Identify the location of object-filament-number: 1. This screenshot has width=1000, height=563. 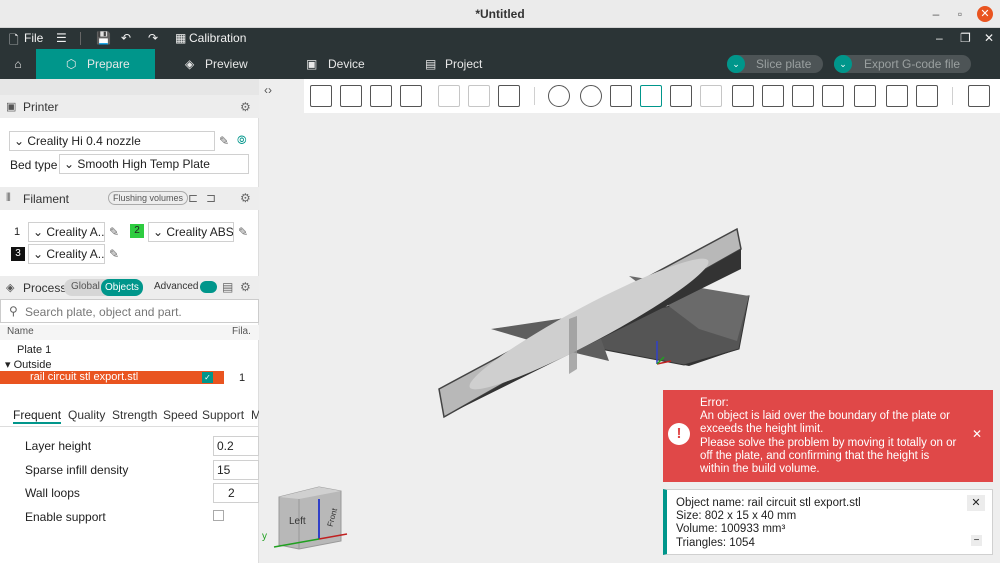
(242, 378).